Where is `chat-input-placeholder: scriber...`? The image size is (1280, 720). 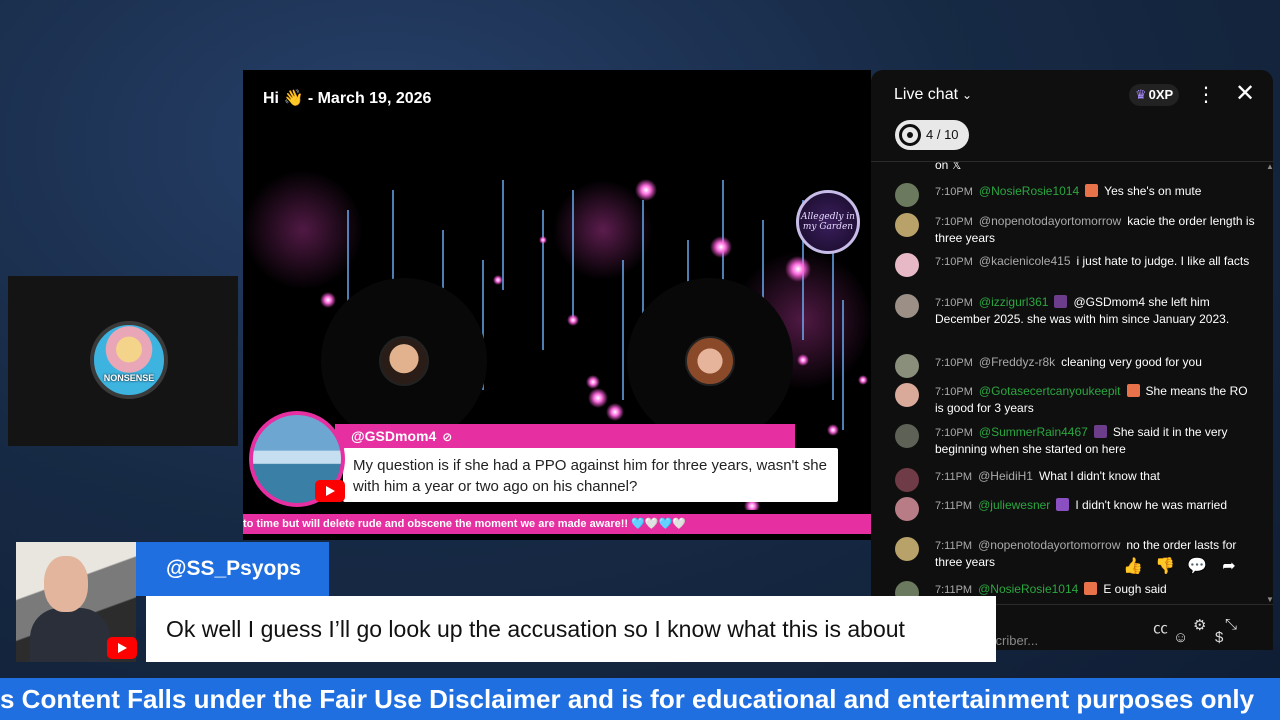
chat-input-placeholder: scriber... is located at coordinates (1014, 640).